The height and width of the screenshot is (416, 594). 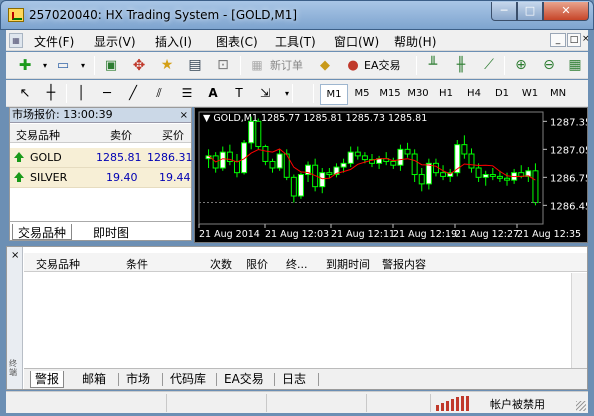 What do you see at coordinates (286, 65) in the screenshot?
I see `new-order-button: 新订单` at bounding box center [286, 65].